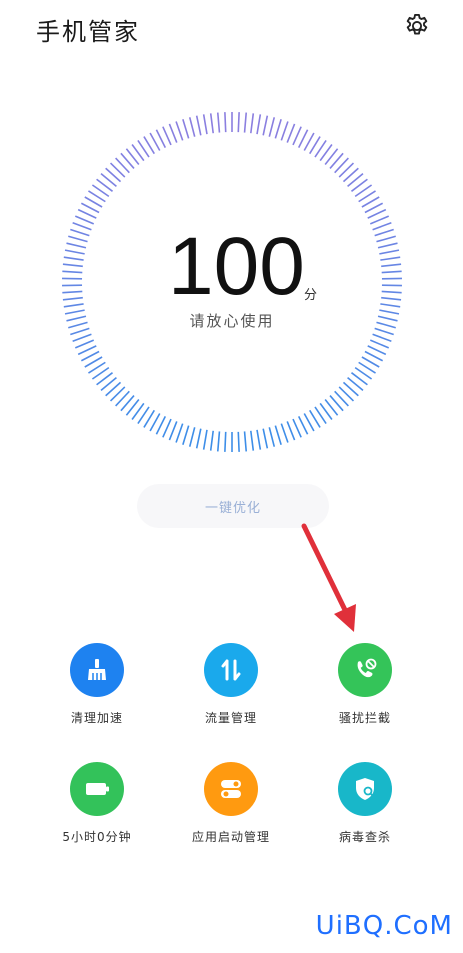 Image resolution: width=463 pixels, height=953 pixels. I want to click on tool-label: 应用启动管理, so click(230, 837).